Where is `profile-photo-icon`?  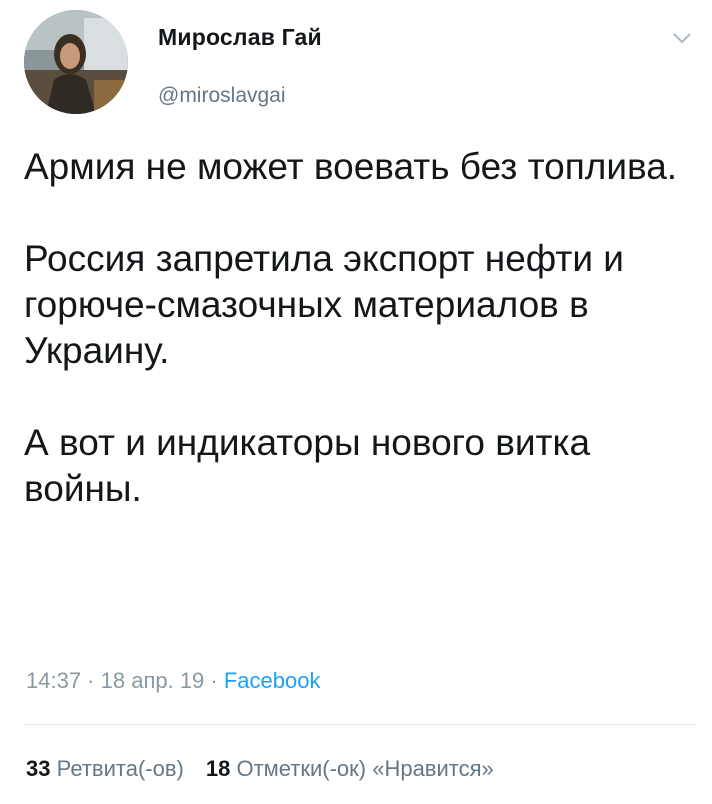
profile-photo-icon is located at coordinates (76, 62).